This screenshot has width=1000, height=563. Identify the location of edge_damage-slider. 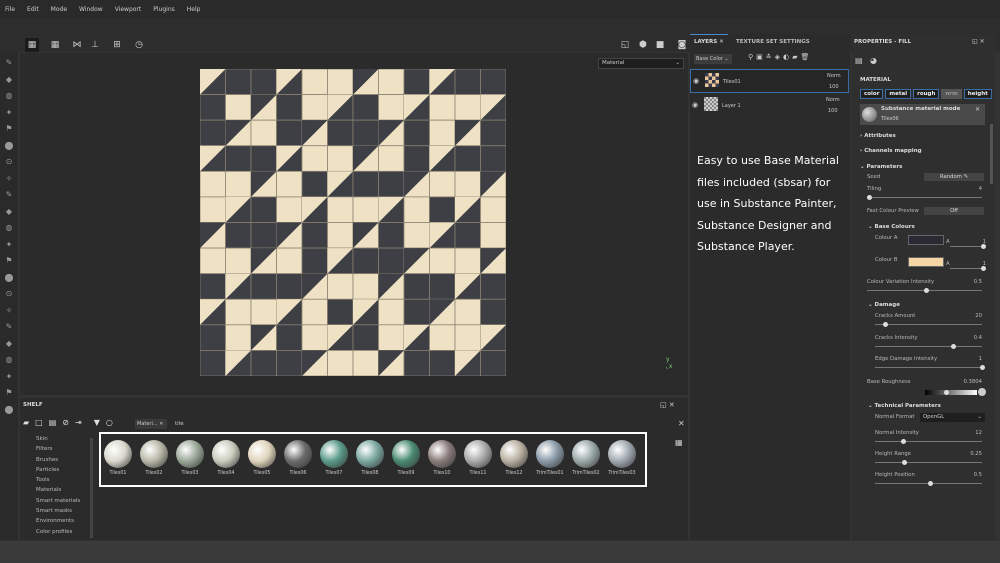
(930, 367).